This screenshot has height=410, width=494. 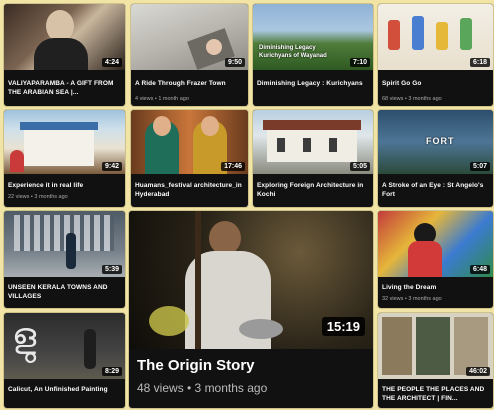 What do you see at coordinates (313, 142) in the screenshot?
I see `video-thumbnail: 5:05` at bounding box center [313, 142].